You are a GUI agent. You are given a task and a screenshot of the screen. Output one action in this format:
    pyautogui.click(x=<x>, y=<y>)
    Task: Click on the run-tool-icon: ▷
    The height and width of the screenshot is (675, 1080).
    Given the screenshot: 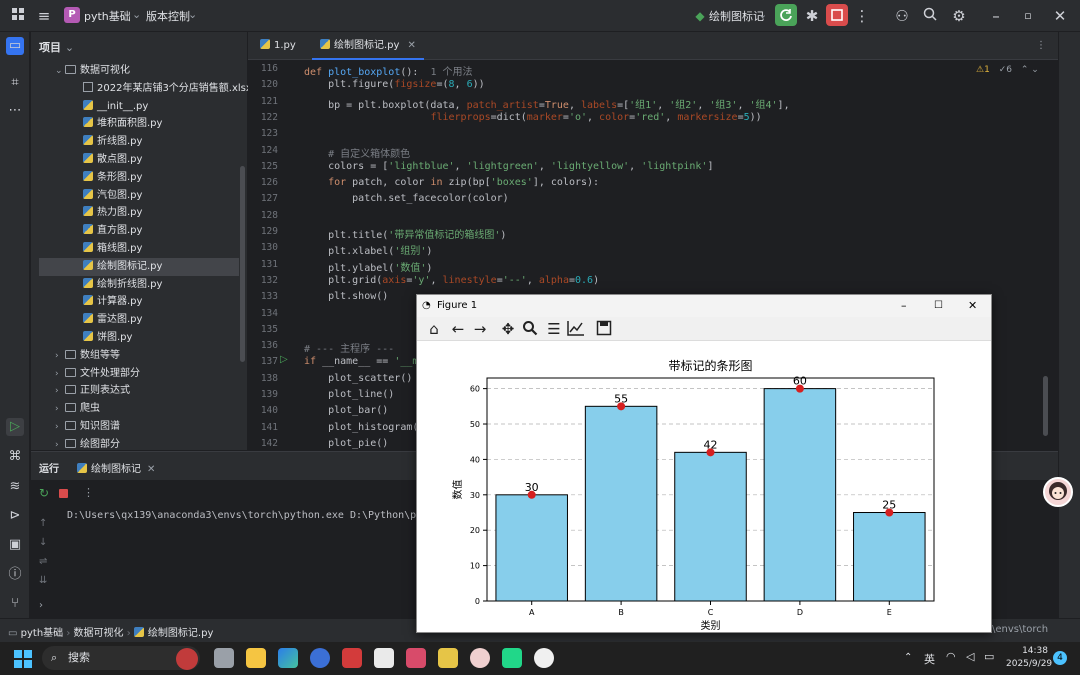 What is the action you would take?
    pyautogui.click(x=15, y=427)
    